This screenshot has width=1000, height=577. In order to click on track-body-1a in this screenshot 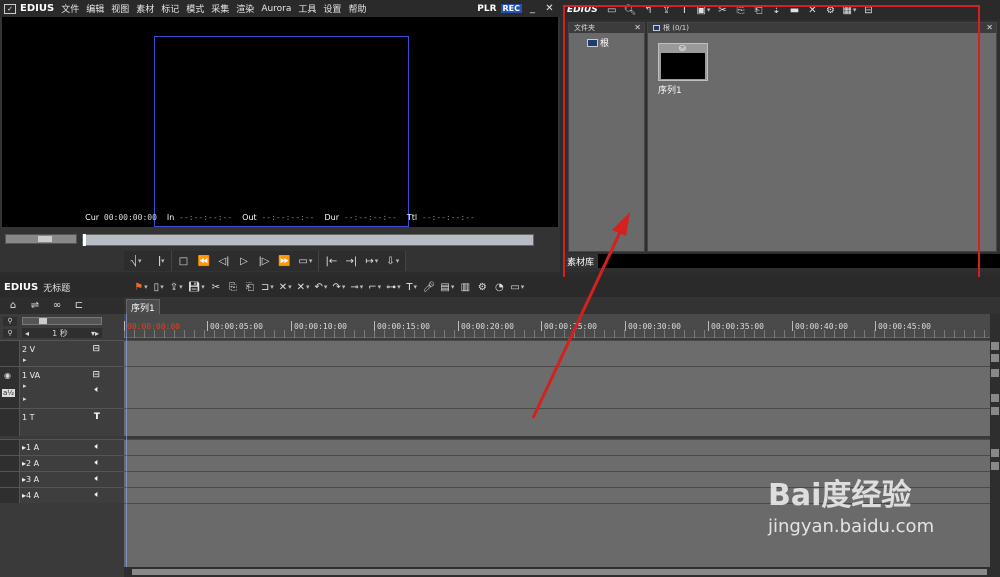, I will do `click(557, 447)`.